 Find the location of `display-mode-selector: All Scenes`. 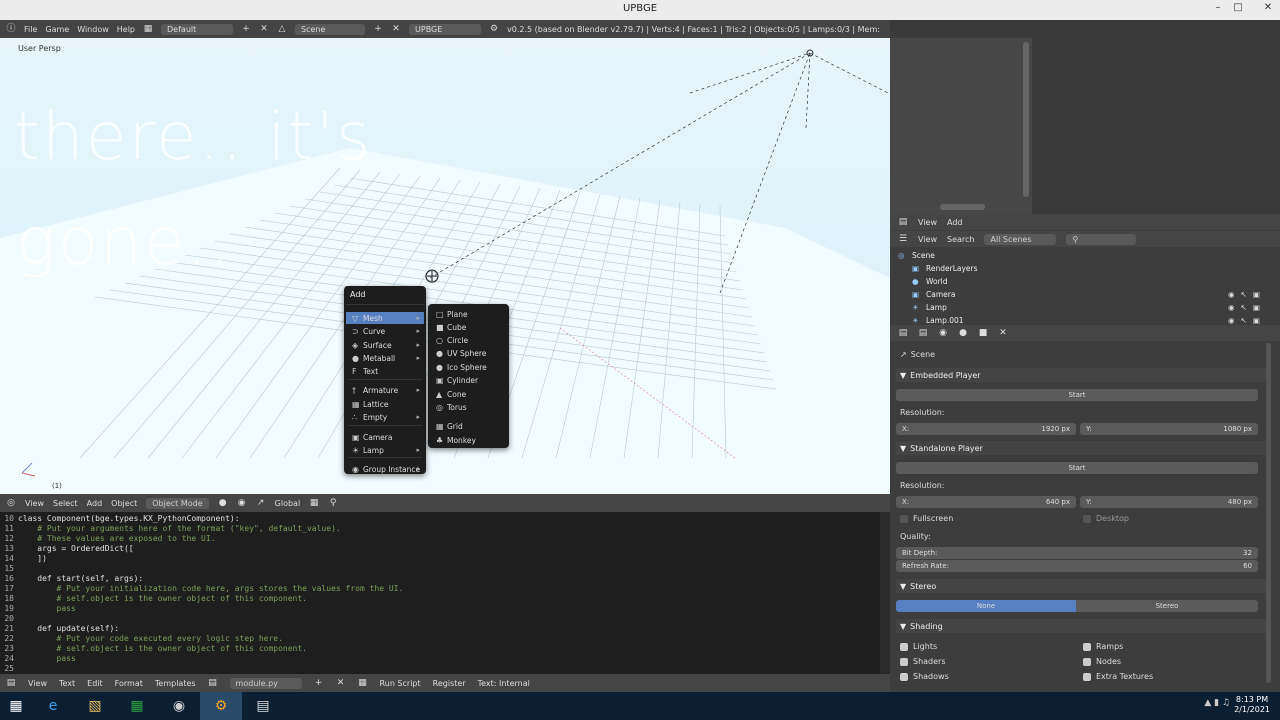

display-mode-selector: All Scenes is located at coordinates (1020, 239).